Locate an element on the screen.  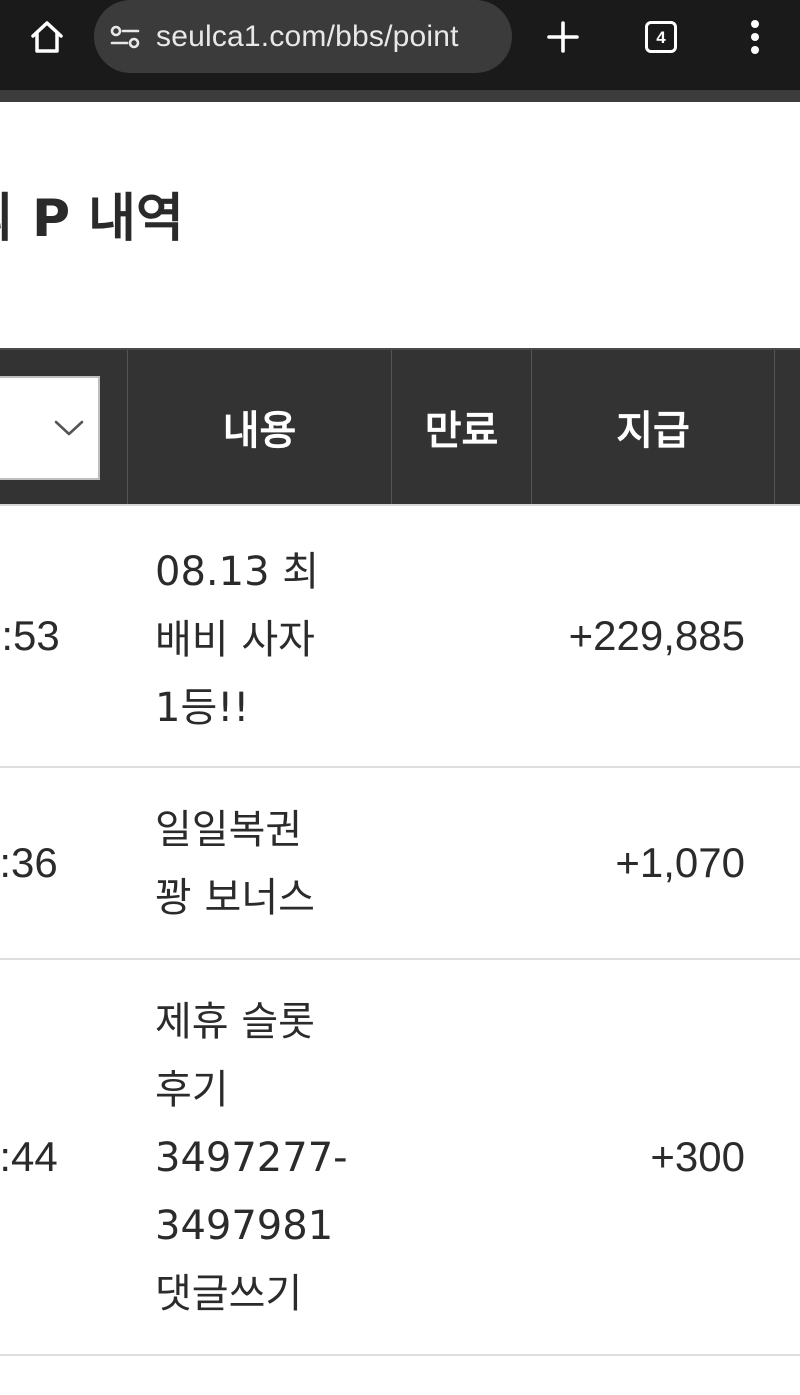
row-pay-amount: +229,885 is located at coordinates (656, 635).